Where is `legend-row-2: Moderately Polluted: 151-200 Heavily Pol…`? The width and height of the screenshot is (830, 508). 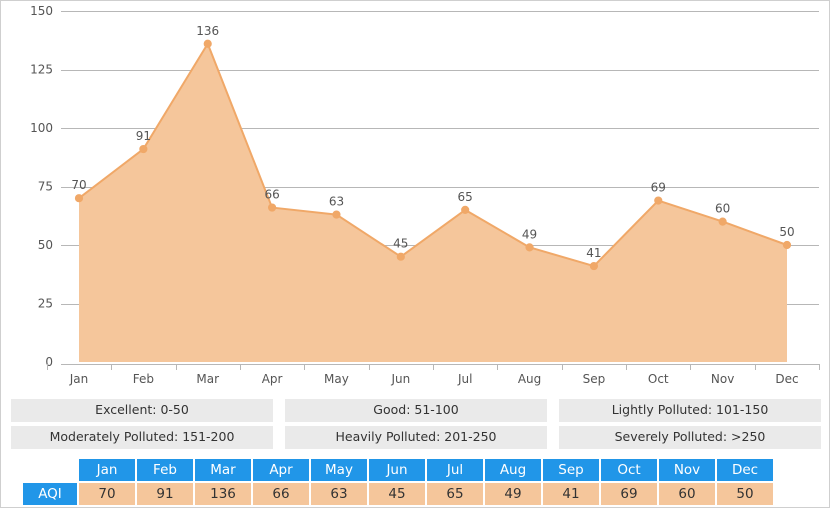
legend-row-2: Moderately Polluted: 151-200 Heavily Pol… is located at coordinates (416, 437).